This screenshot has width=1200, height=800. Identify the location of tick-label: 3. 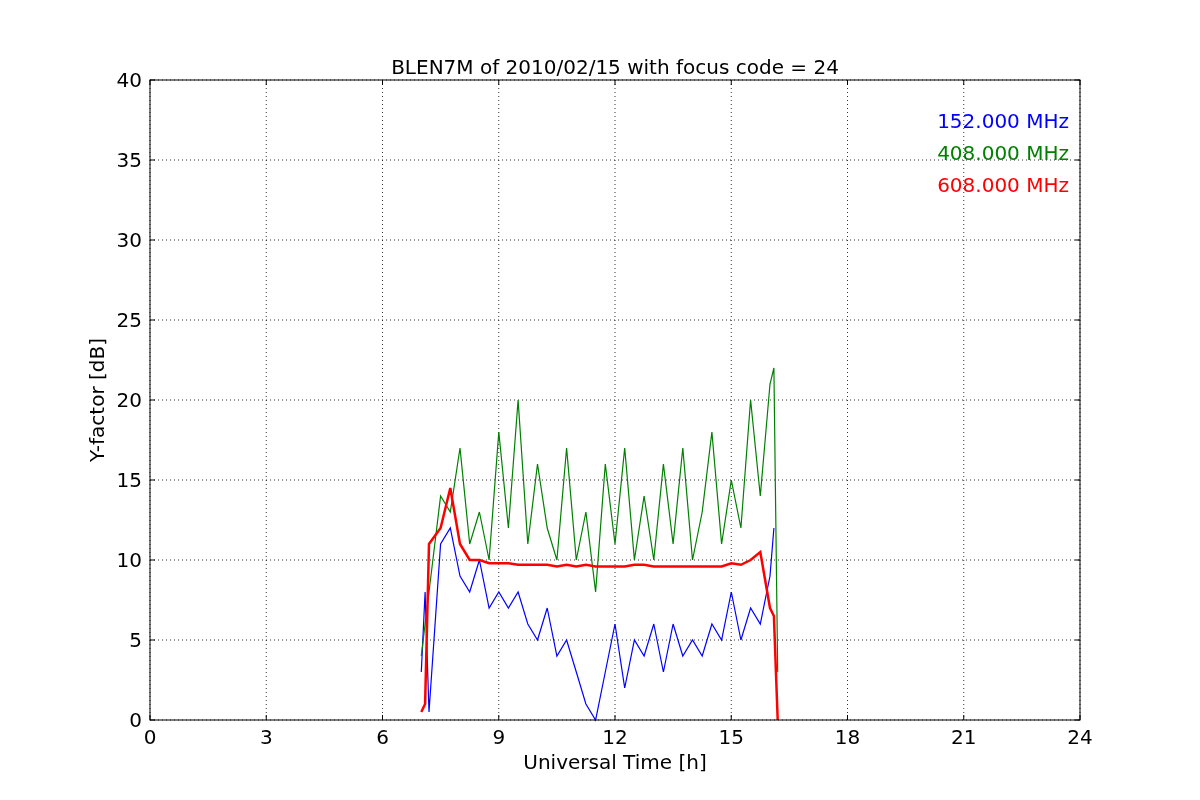
(266, 737).